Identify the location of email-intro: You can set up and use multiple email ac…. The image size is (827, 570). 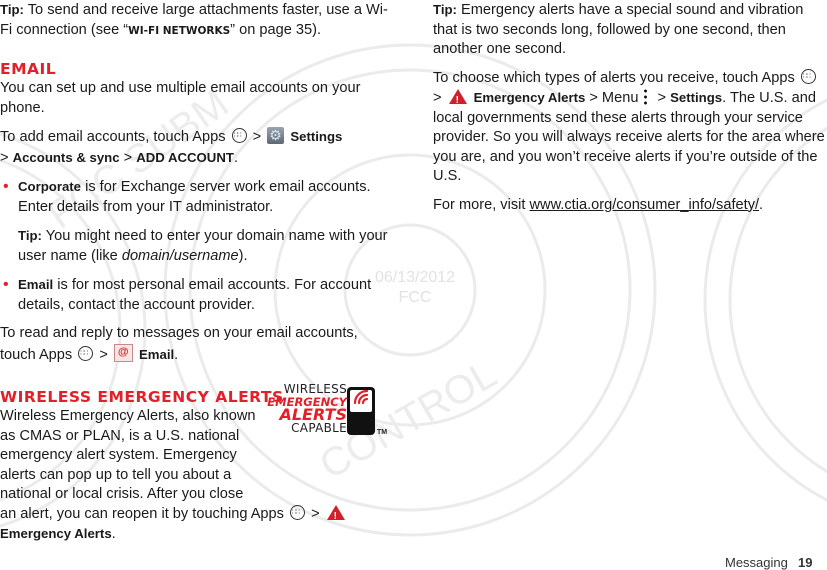
(180, 98).